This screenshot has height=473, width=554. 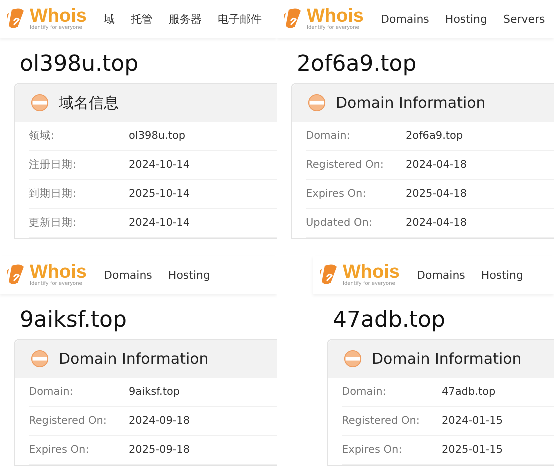 I want to click on field-value: 2024-01-15, so click(x=473, y=421).